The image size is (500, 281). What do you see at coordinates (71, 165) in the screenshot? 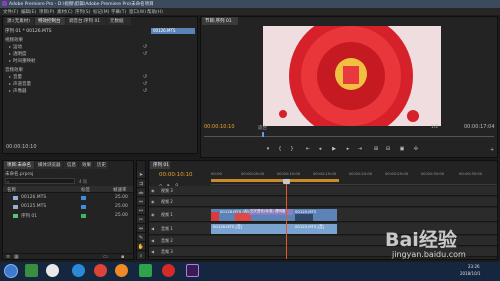
I see `tab-info: 信息` at bounding box center [71, 165].